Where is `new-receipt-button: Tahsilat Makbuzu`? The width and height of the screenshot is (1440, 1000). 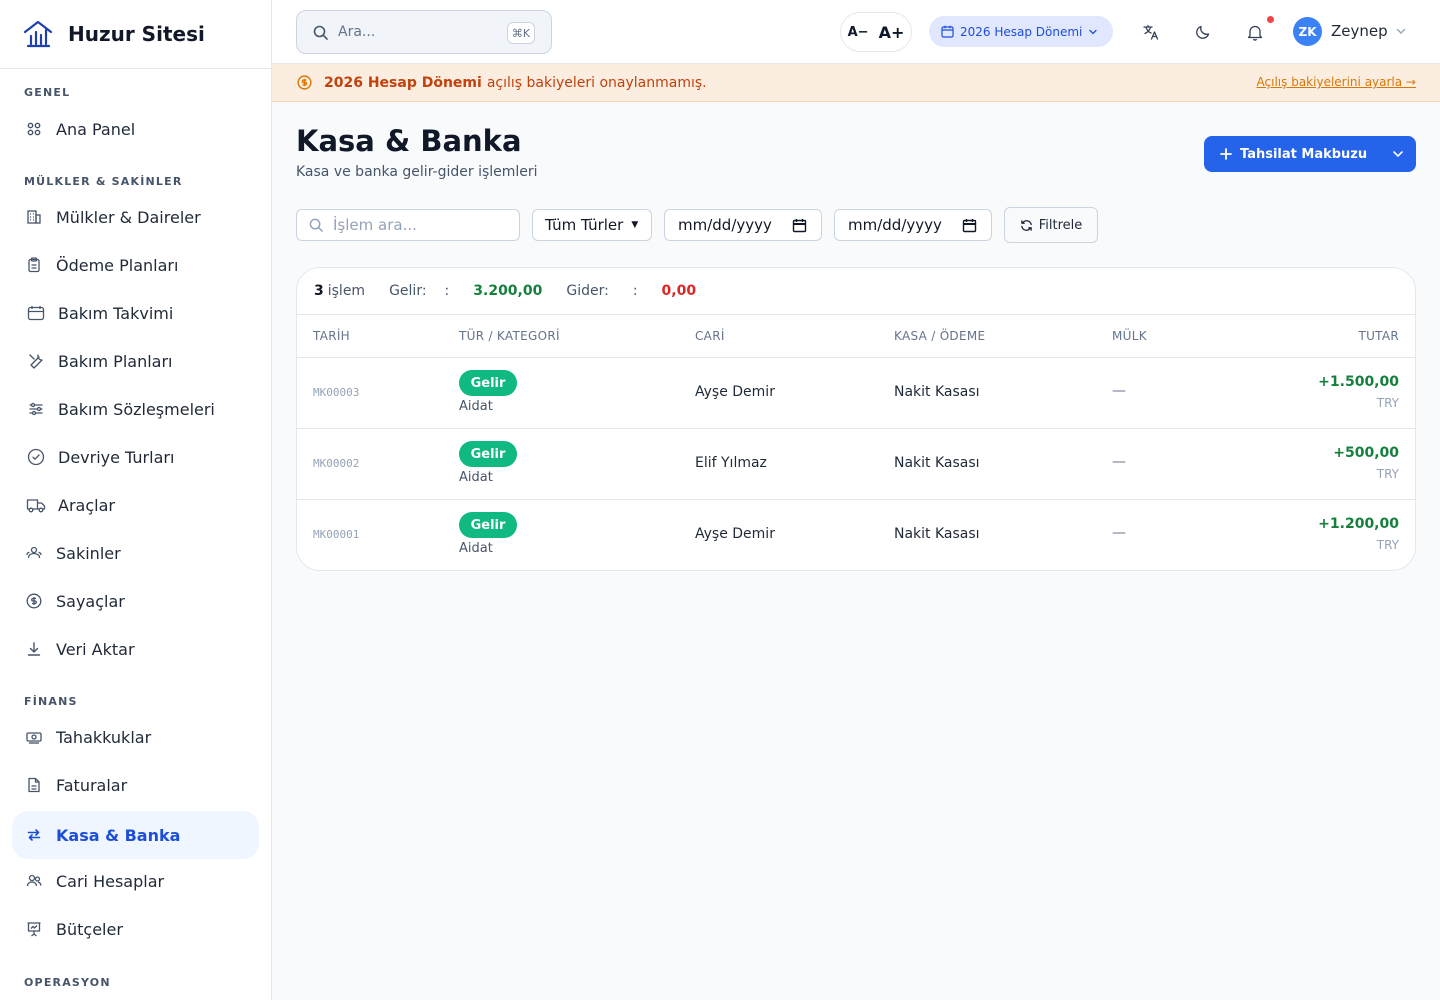 new-receipt-button: Tahsilat Makbuzu is located at coordinates (1292, 154).